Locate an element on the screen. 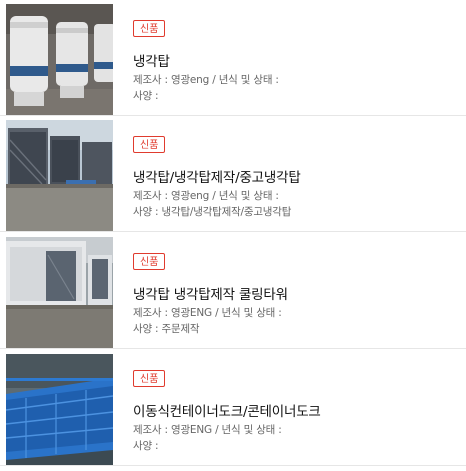  product-title: 냉각탑 is located at coordinates (151, 60).